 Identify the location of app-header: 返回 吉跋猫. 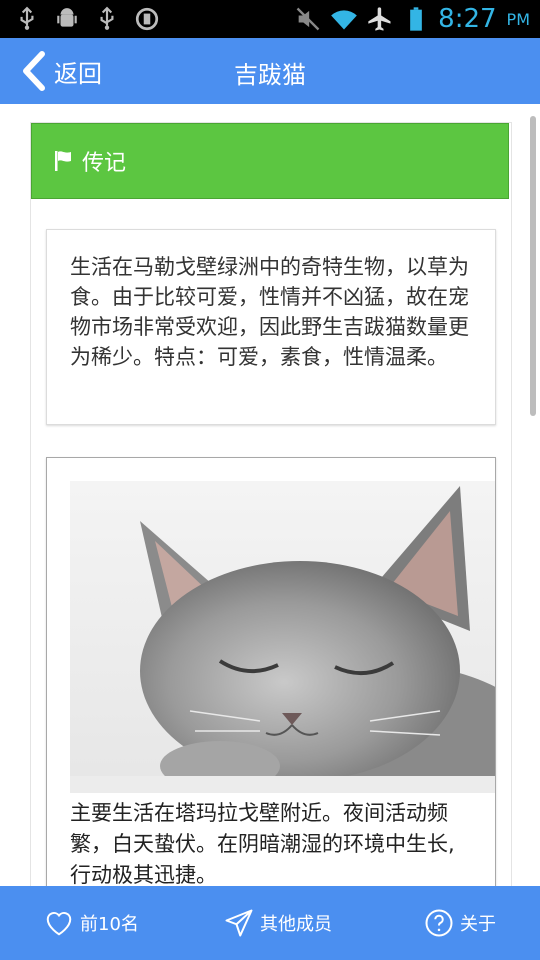
(270, 71).